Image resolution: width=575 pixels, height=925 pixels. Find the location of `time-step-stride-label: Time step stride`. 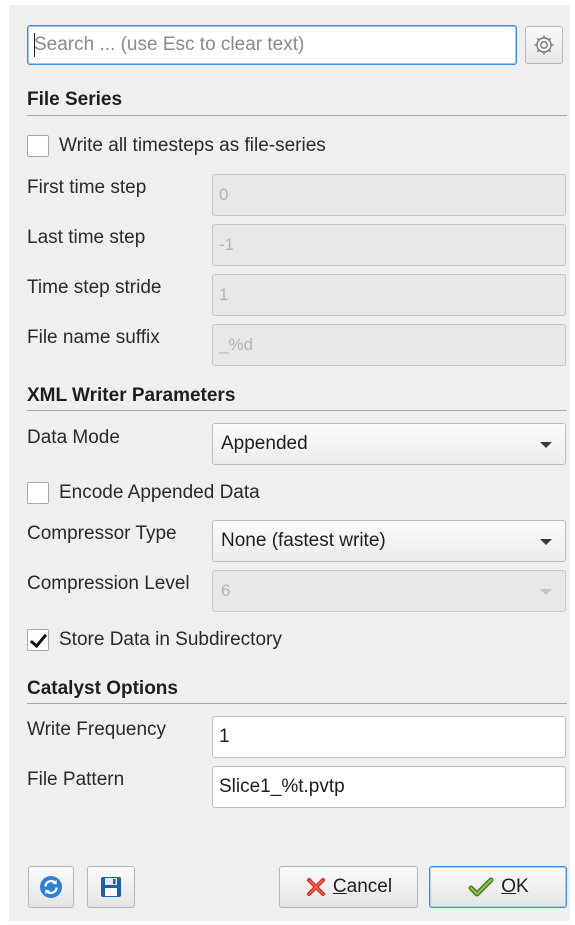

time-step-stride-label: Time step stride is located at coordinates (94, 287).